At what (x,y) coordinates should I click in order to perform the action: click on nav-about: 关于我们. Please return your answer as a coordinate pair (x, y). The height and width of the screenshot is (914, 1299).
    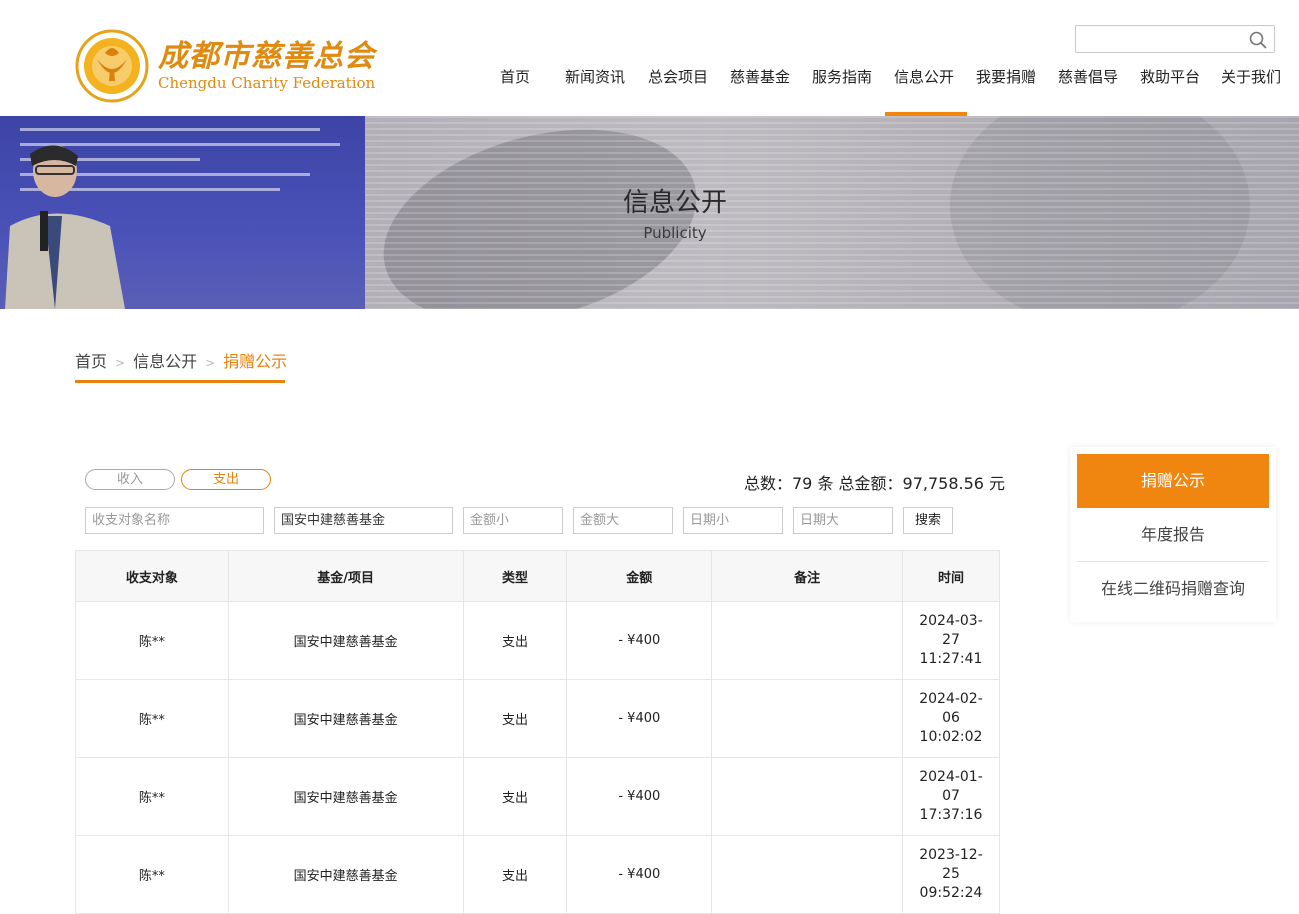
    Looking at the image, I should click on (1251, 76).